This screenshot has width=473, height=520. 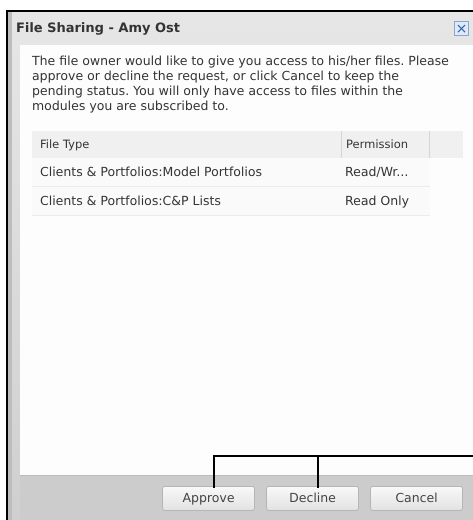 I want to click on dialog-button: Approve, so click(x=208, y=498).